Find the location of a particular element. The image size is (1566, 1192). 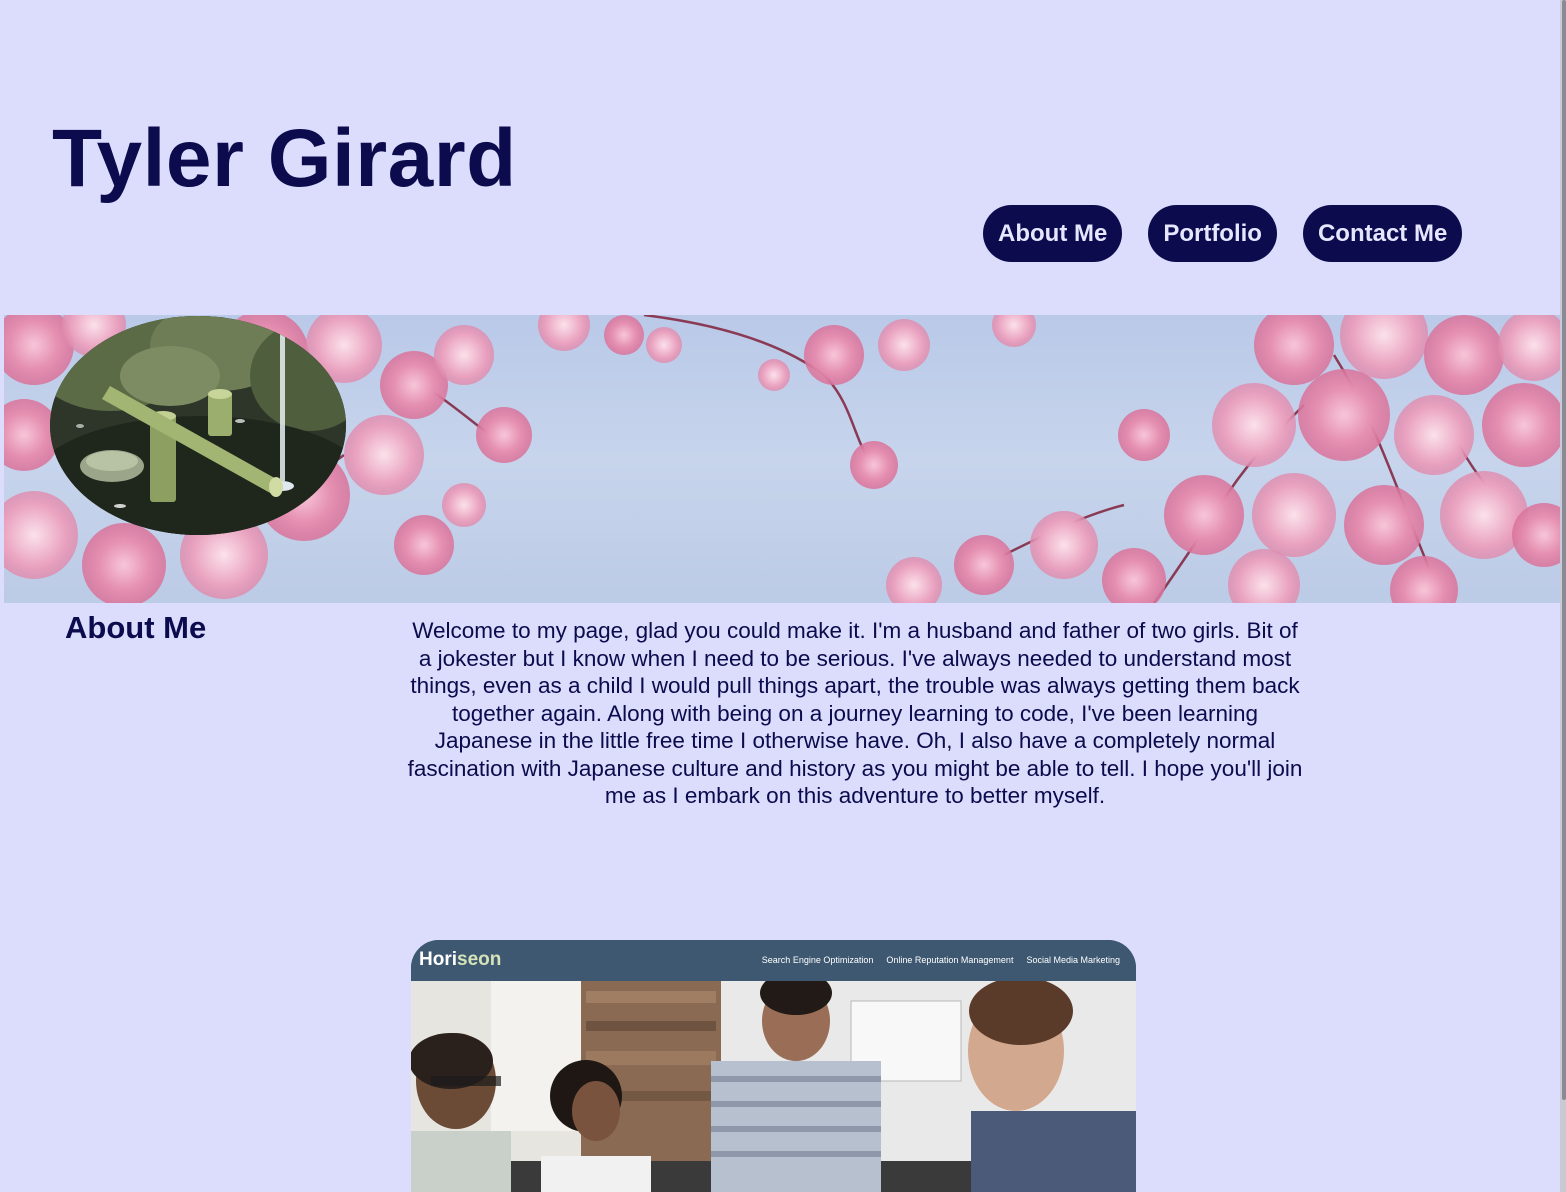

team-meeting-photo is located at coordinates (773, 1086).